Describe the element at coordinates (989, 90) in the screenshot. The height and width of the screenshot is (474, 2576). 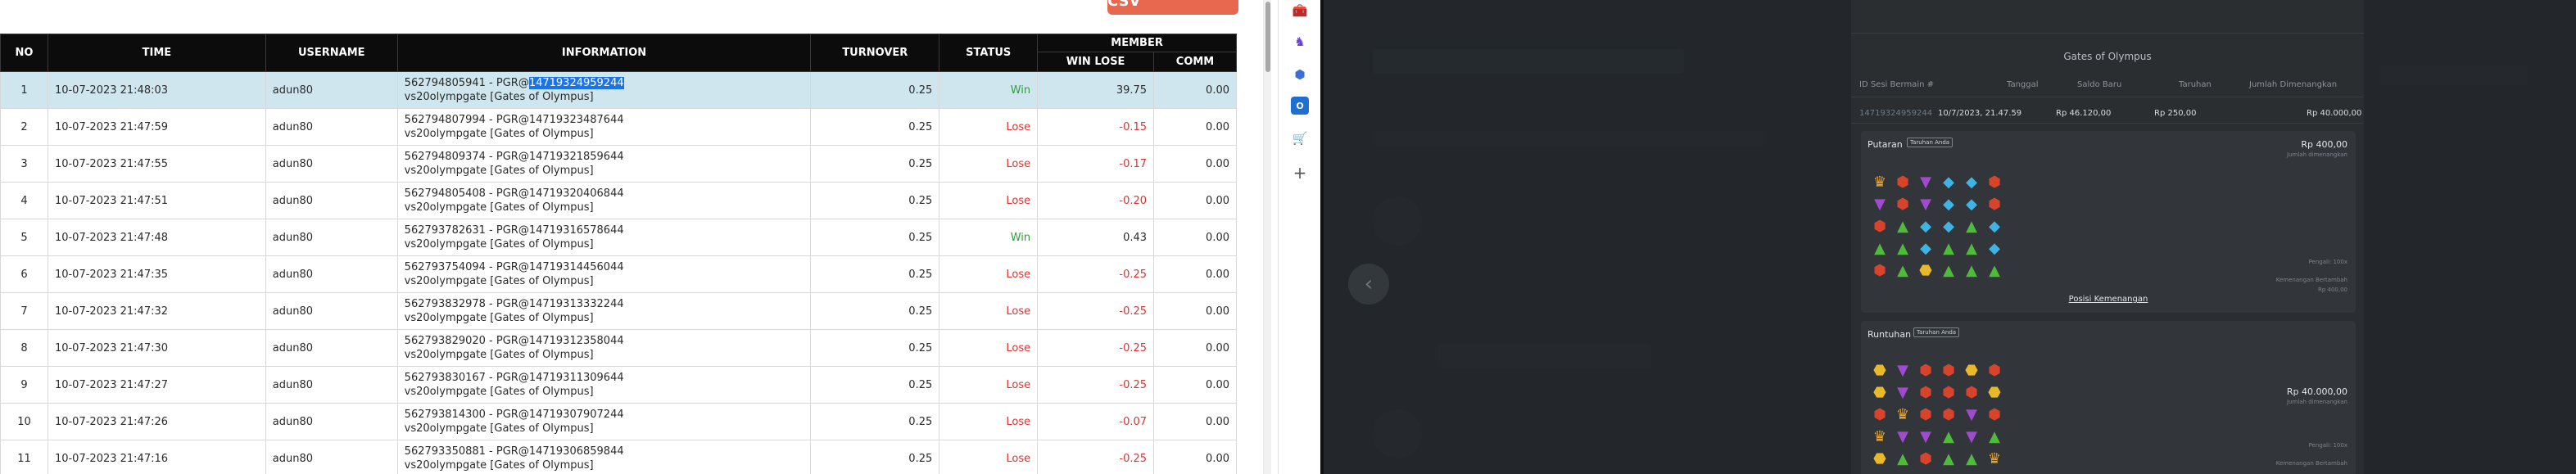
I see `cell-status: Win` at that location.